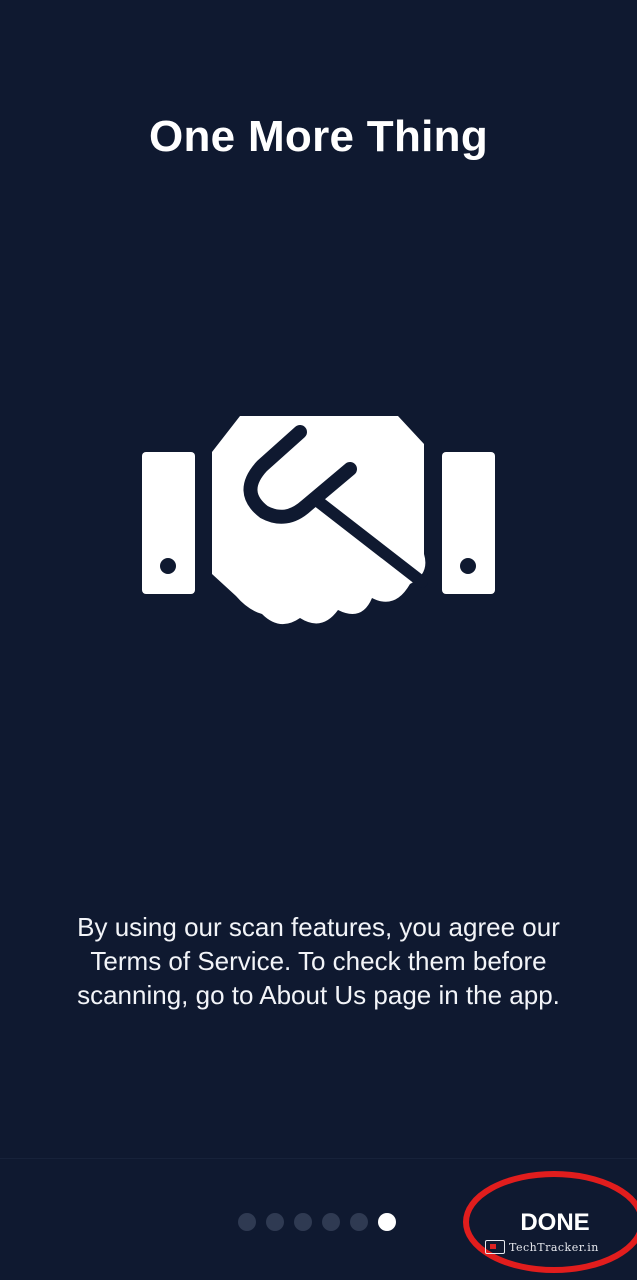 The image size is (637, 1280). I want to click on right-cuff, so click(468, 523).